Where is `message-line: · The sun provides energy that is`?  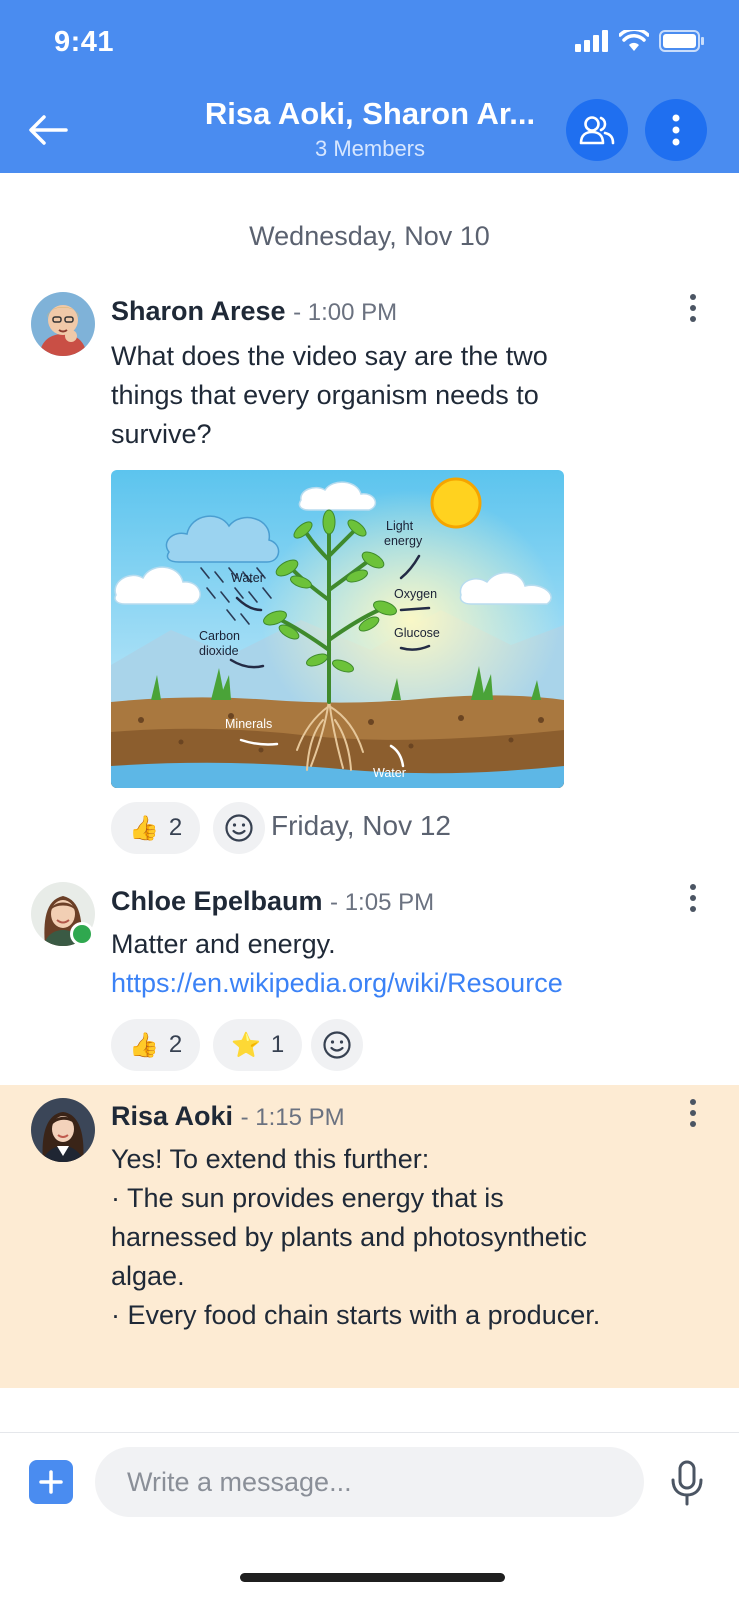 message-line: · The sun provides energy that is is located at coordinates (307, 1198).